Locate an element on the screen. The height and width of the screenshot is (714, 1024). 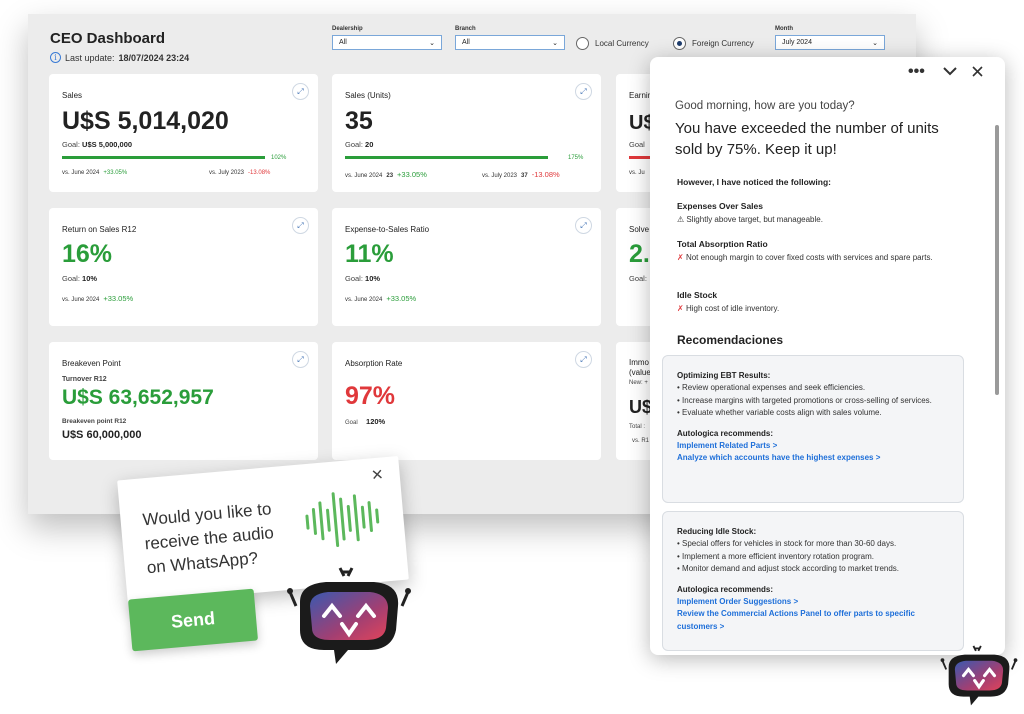
absorption-card: Absorption Rate ⤢ 97% Goal 120% is located at coordinates (466, 401).